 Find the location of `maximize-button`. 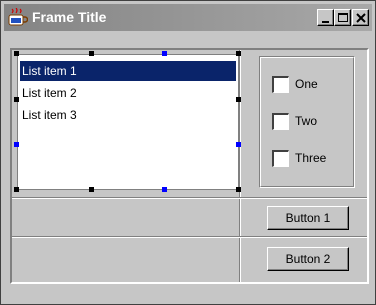

maximize-button is located at coordinates (342, 17).